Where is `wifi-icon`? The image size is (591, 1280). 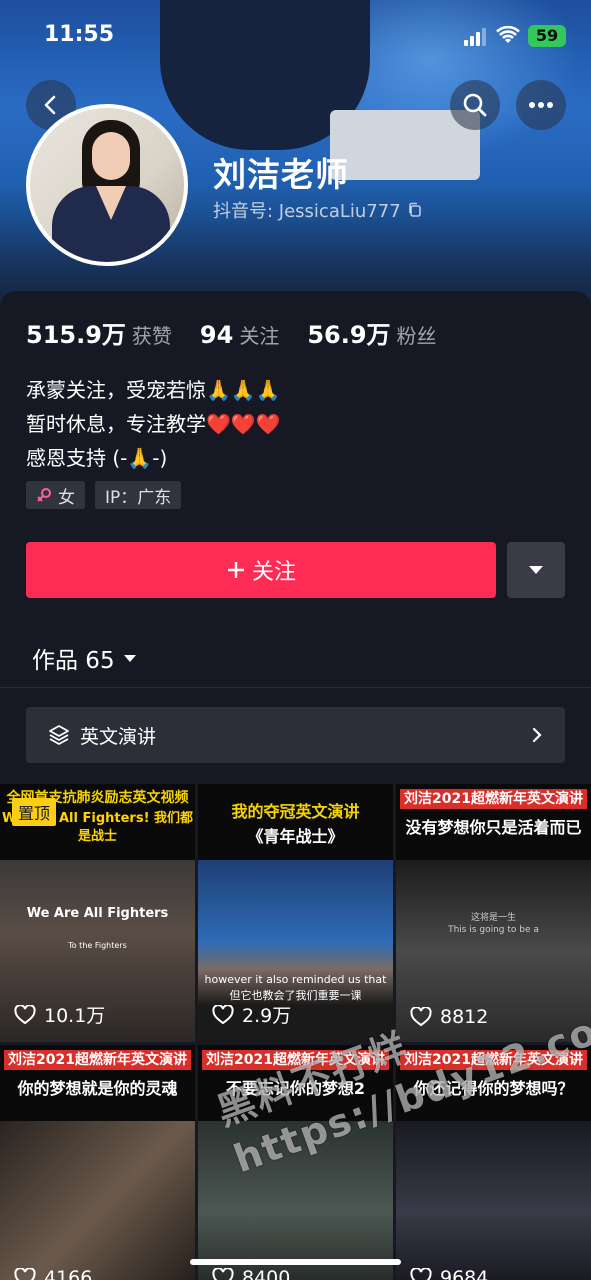 wifi-icon is located at coordinates (508, 37).